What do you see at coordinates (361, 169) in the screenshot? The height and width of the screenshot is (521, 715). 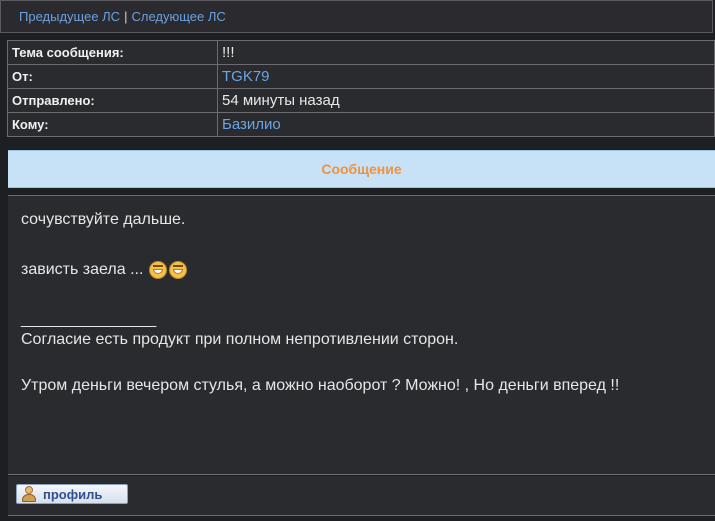 I see `message-banner: Сообщение` at bounding box center [361, 169].